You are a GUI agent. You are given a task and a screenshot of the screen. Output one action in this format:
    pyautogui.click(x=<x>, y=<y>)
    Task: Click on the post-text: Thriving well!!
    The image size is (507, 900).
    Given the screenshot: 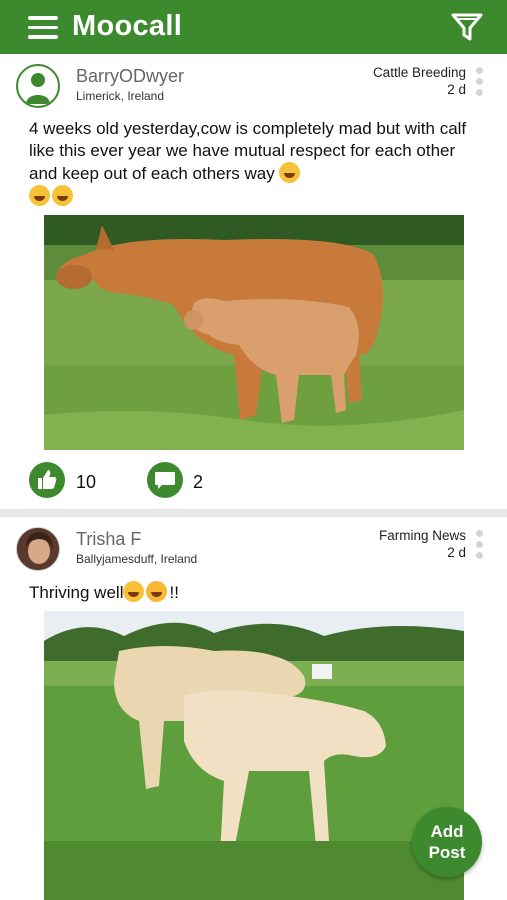 What is the action you would take?
    pyautogui.click(x=249, y=592)
    